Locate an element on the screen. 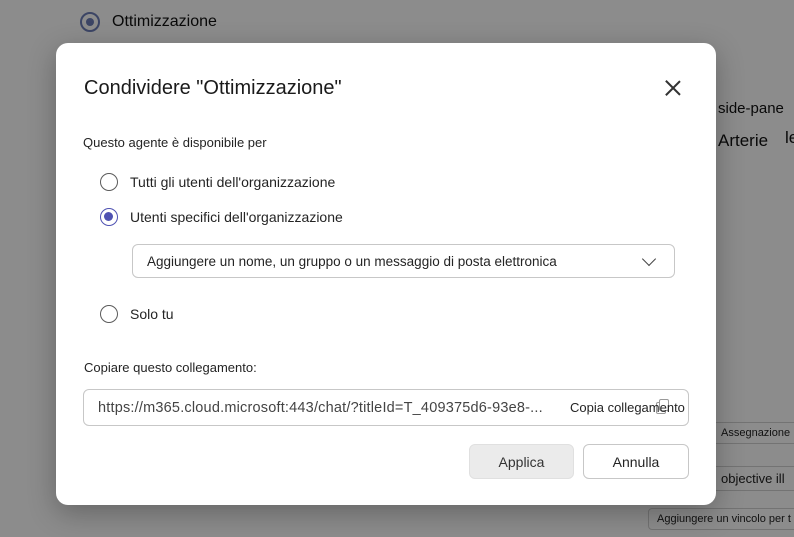 Image resolution: width=794 pixels, height=537 pixels. link-input is located at coordinates (324, 407).